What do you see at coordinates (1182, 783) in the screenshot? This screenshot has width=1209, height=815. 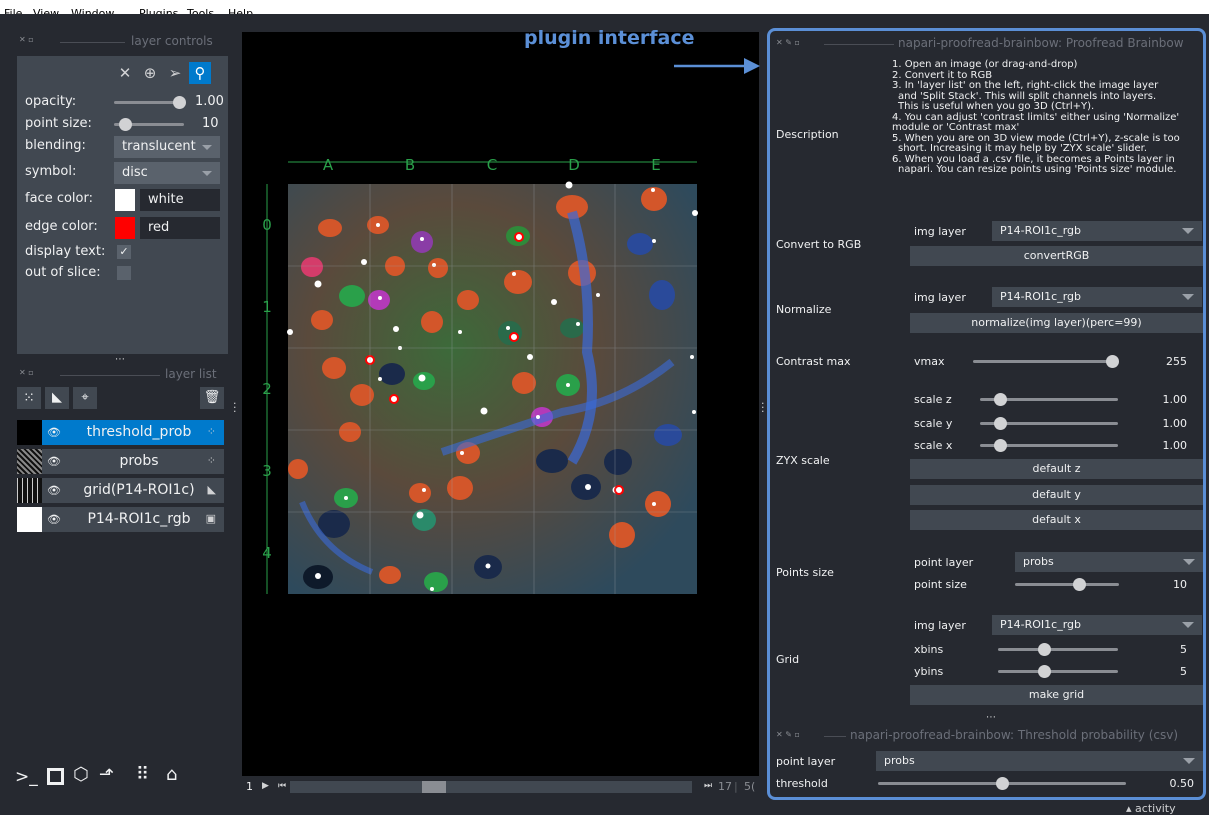 I see `threshold-value: 0.50` at bounding box center [1182, 783].